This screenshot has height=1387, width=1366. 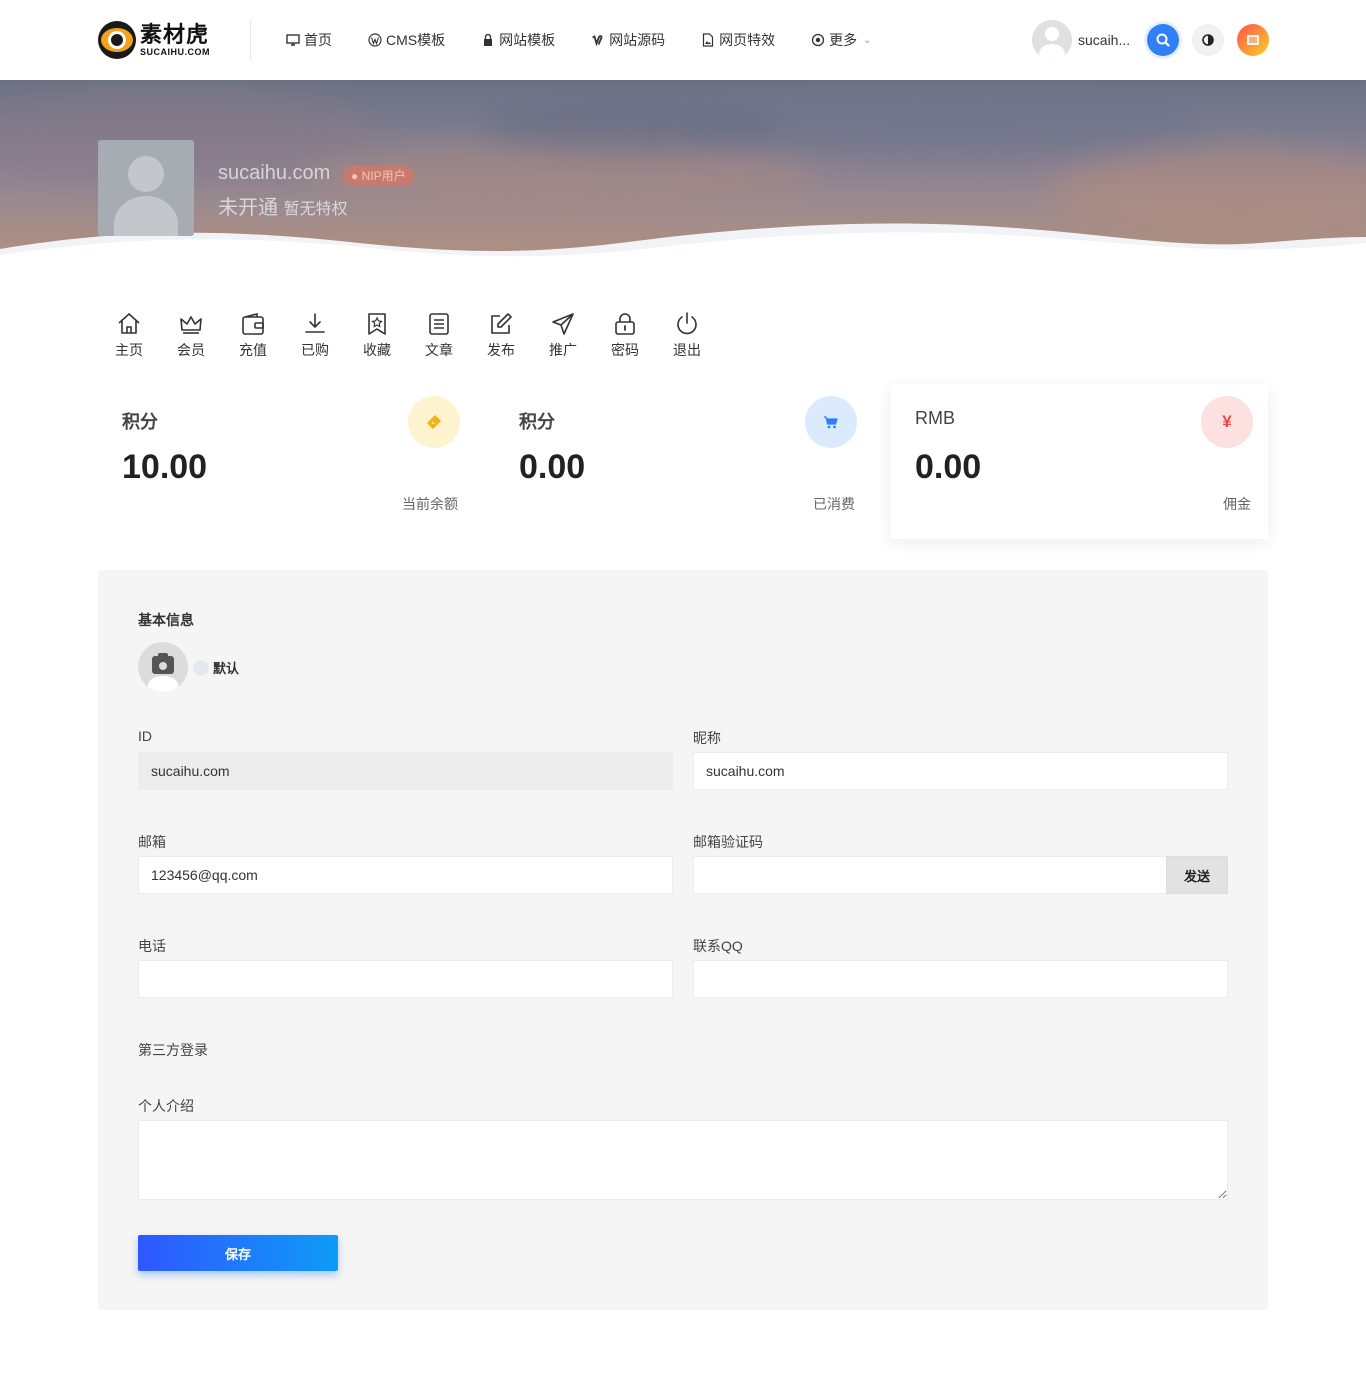 I want to click on contrast-icon, so click(x=1208, y=40).